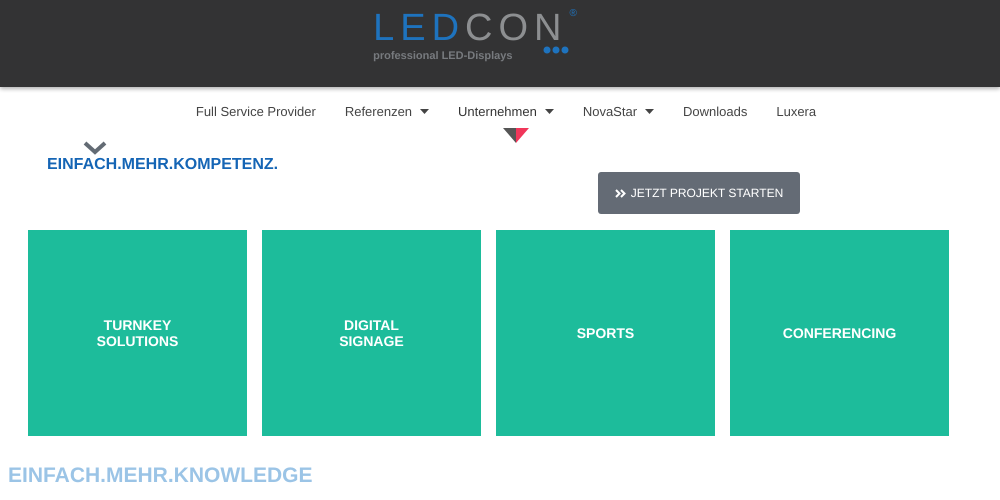 This screenshot has height=500, width=1000. I want to click on registered-mark: ®, so click(573, 13).